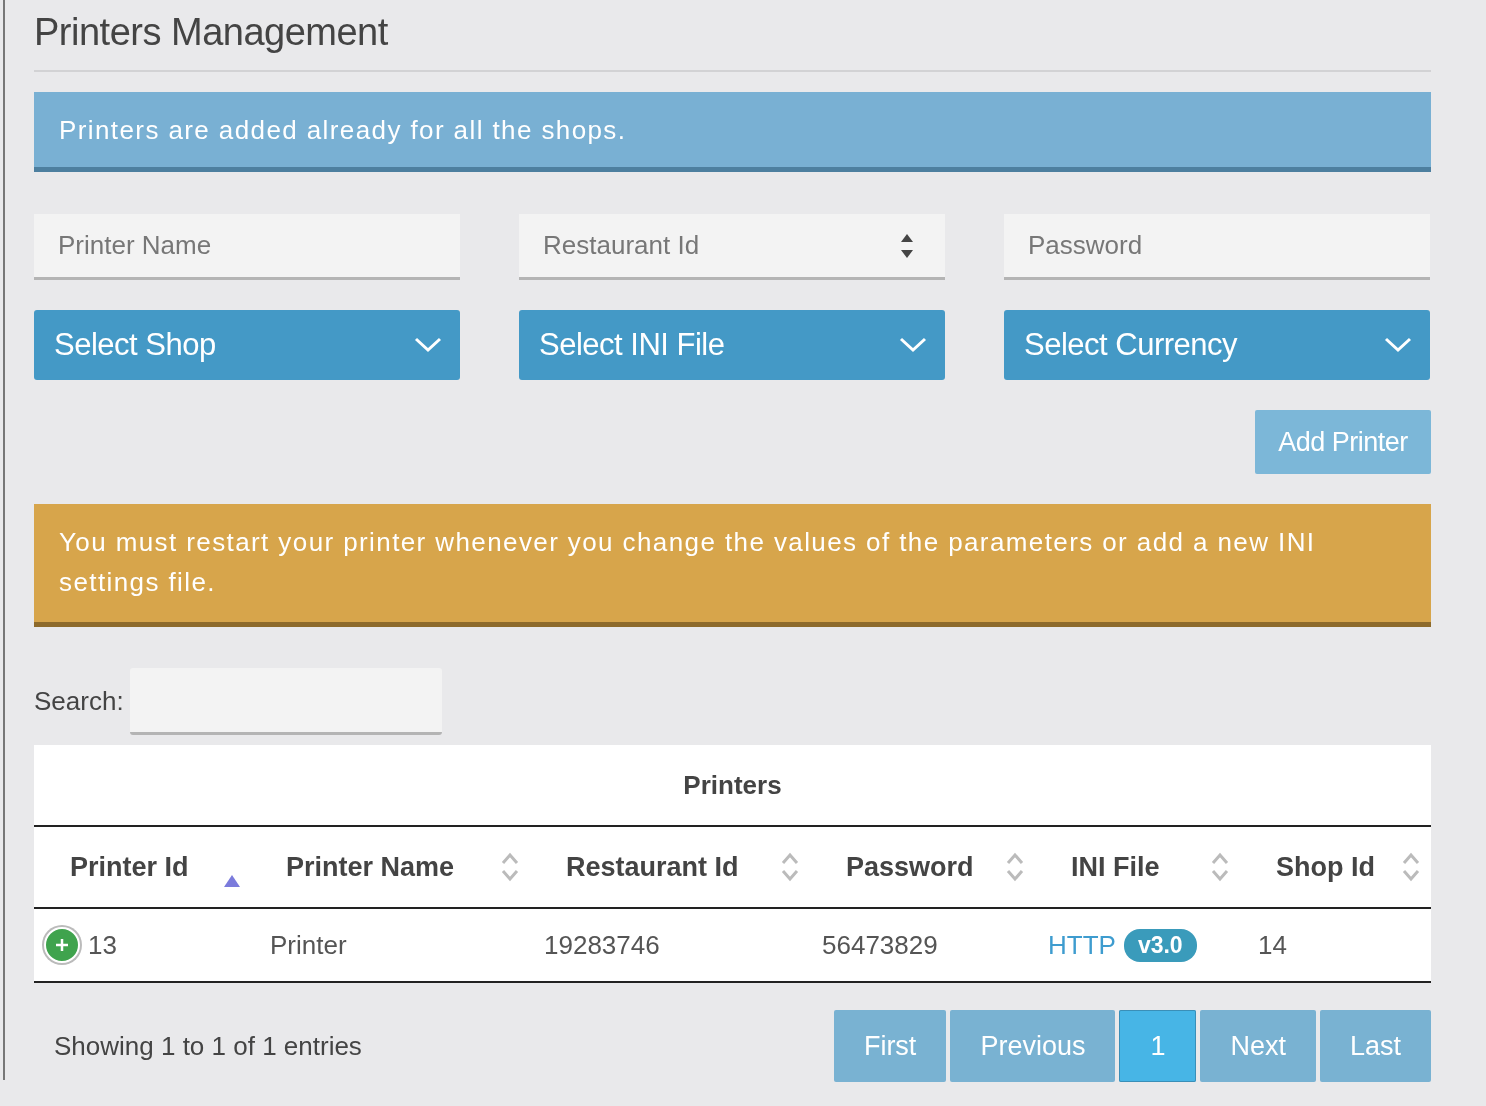 The height and width of the screenshot is (1106, 1486). What do you see at coordinates (1217, 345) in the screenshot?
I see `select-dropdown: Select Currency` at bounding box center [1217, 345].